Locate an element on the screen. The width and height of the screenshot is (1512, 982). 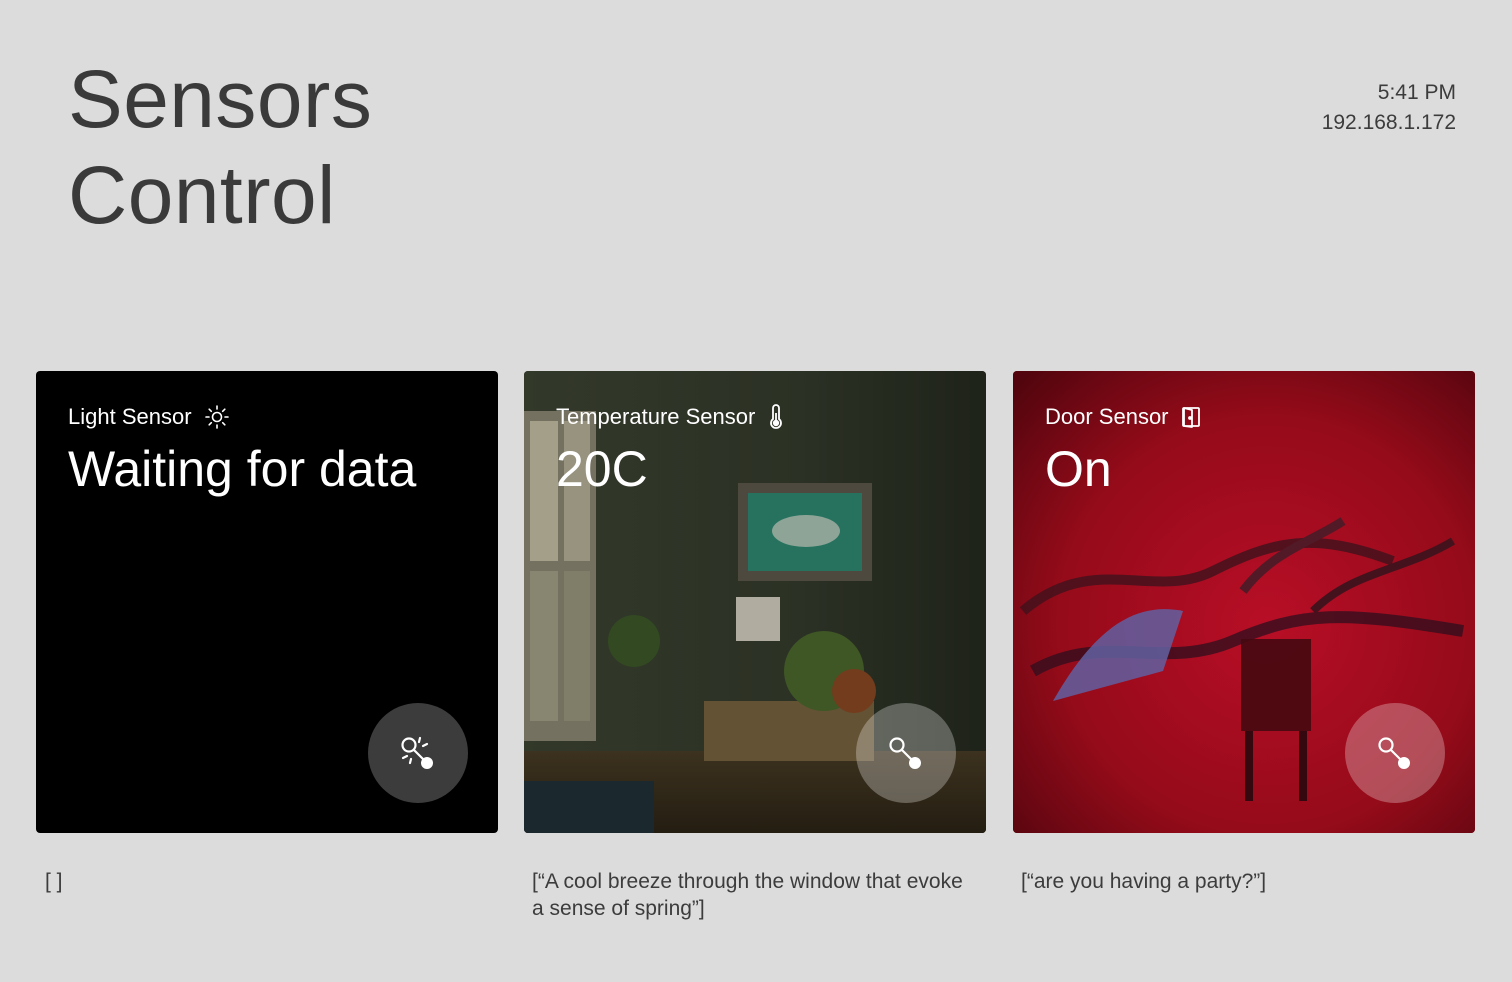
door-sensor-header: Door Sensor is located at coordinates (1123, 417).